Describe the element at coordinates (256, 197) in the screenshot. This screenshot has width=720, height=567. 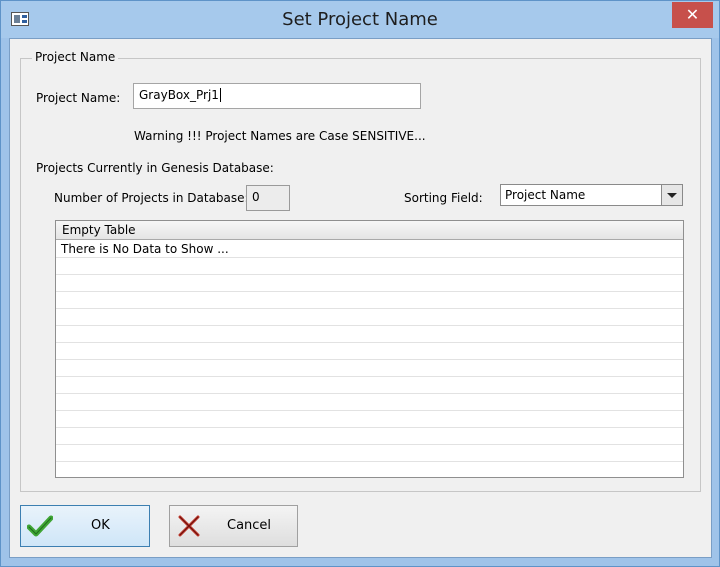
I see `project-count-value: 0` at that location.